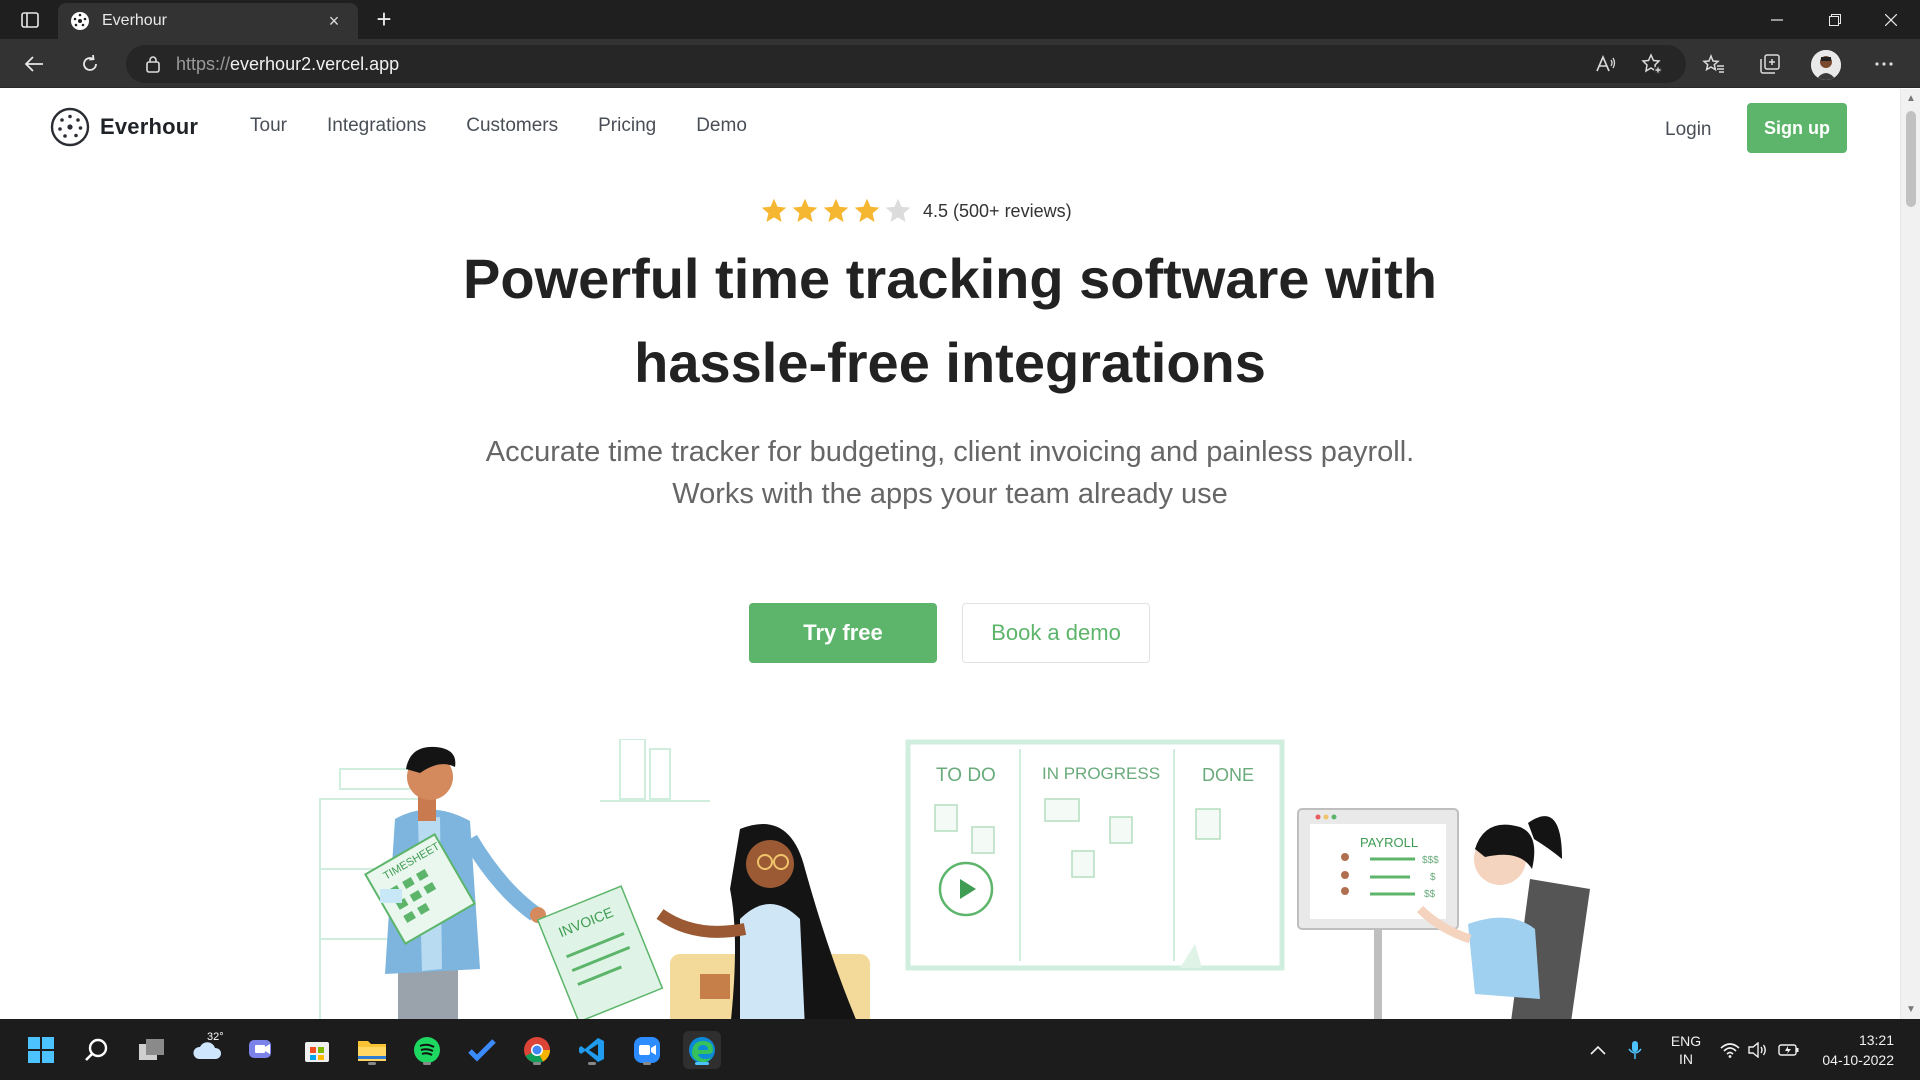  Describe the element at coordinates (262, 1050) in the screenshot. I see `teams-chat-icon` at that location.